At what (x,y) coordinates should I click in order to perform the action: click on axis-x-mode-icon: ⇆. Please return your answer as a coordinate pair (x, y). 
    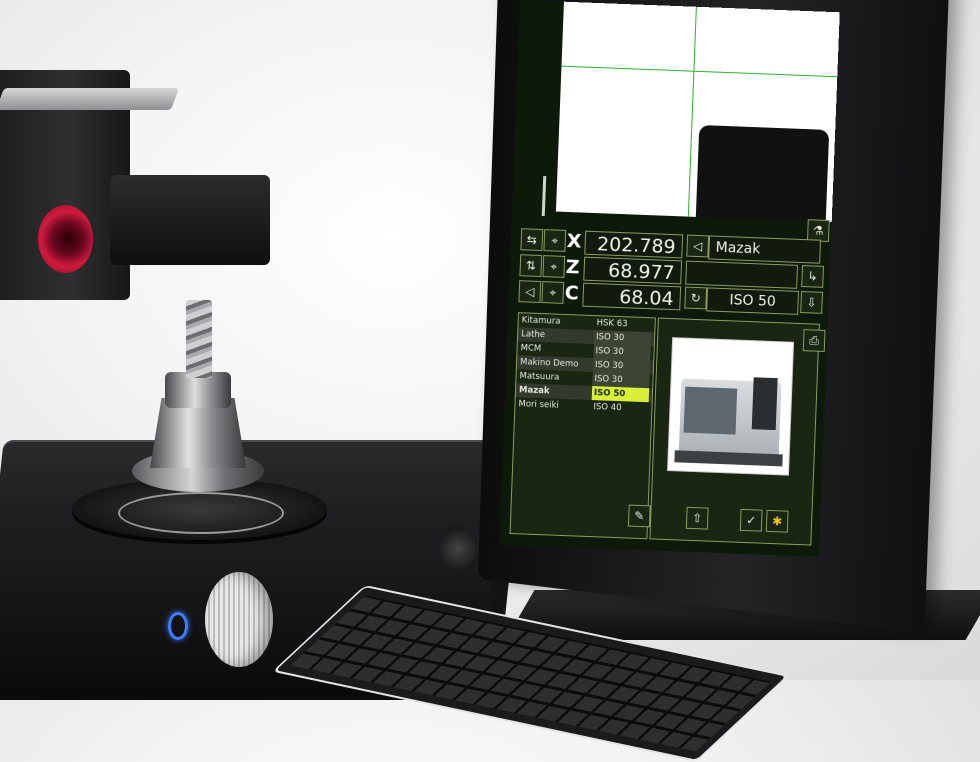
    Looking at the image, I should click on (532, 240).